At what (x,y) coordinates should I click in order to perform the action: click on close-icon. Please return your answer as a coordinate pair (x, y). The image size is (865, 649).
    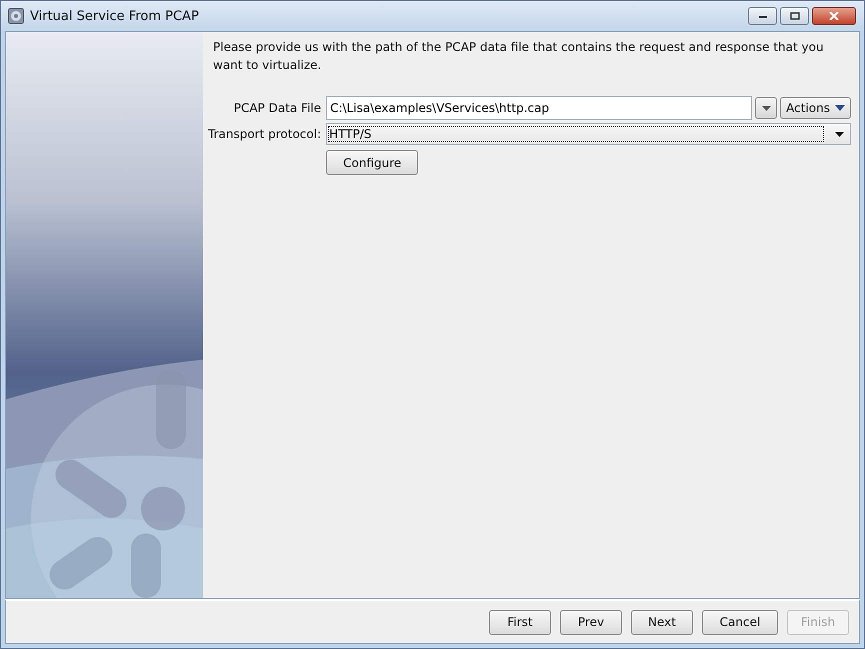
    Looking at the image, I should click on (834, 16).